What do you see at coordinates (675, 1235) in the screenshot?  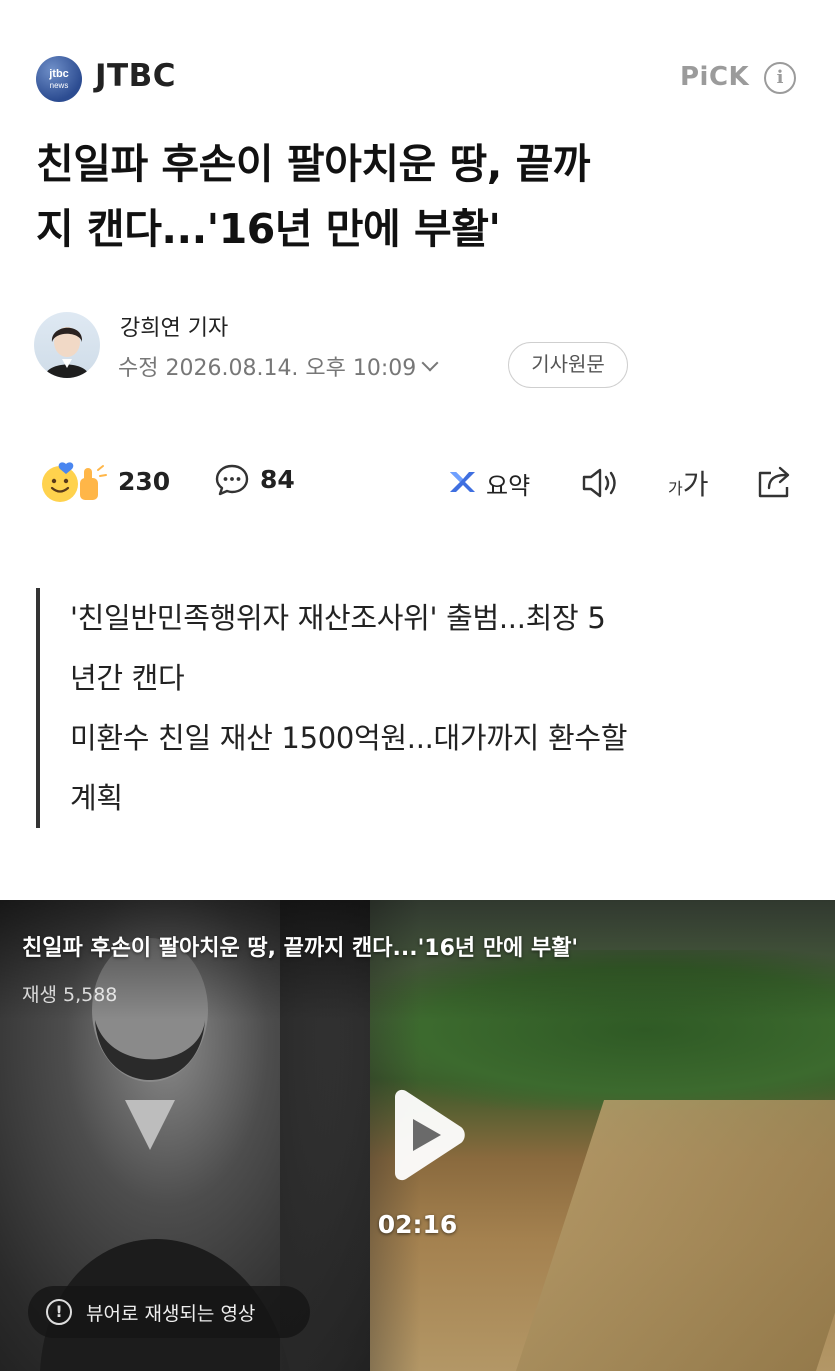 I see `video-thumbnail-field` at bounding box center [675, 1235].